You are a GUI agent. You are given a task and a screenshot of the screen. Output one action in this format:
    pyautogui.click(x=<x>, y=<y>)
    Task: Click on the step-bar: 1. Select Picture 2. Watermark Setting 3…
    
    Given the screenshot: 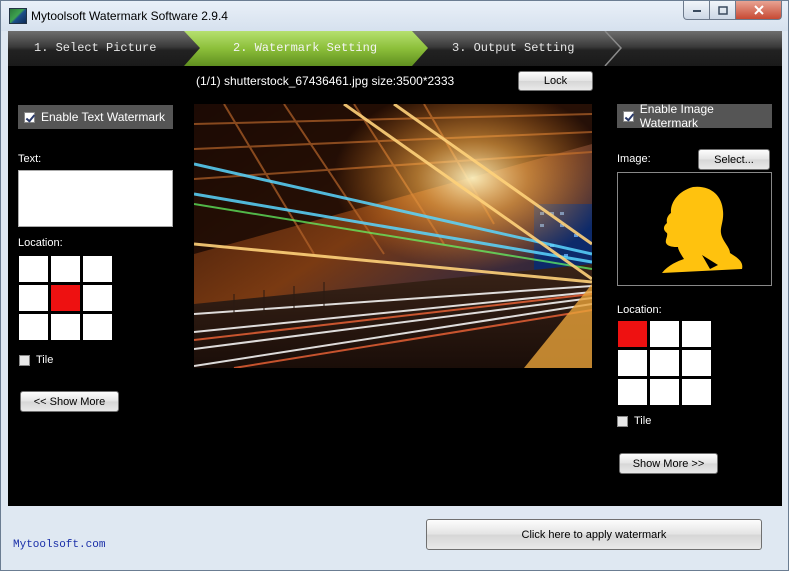 What is the action you would take?
    pyautogui.click(x=395, y=48)
    